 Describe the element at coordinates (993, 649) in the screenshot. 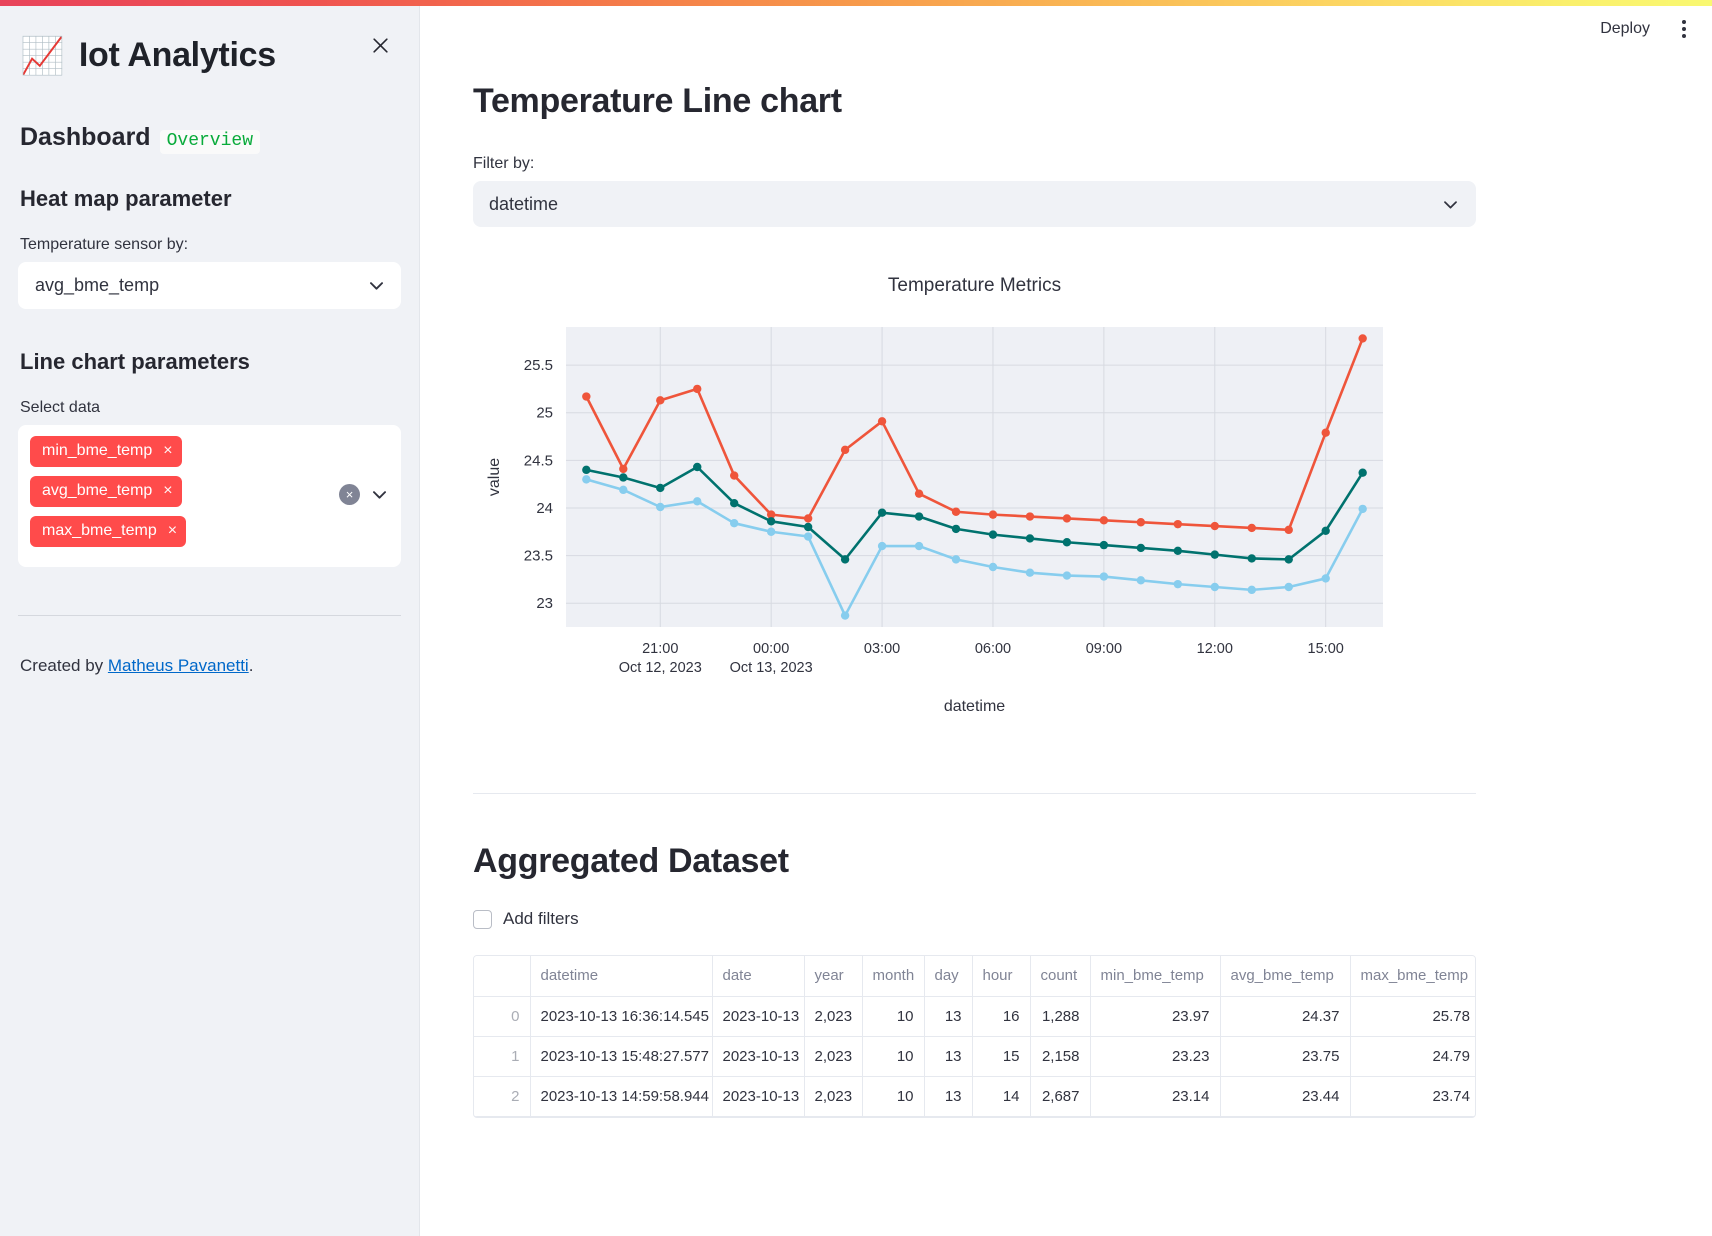

I see `x-axis-tick-label: 06:00` at that location.